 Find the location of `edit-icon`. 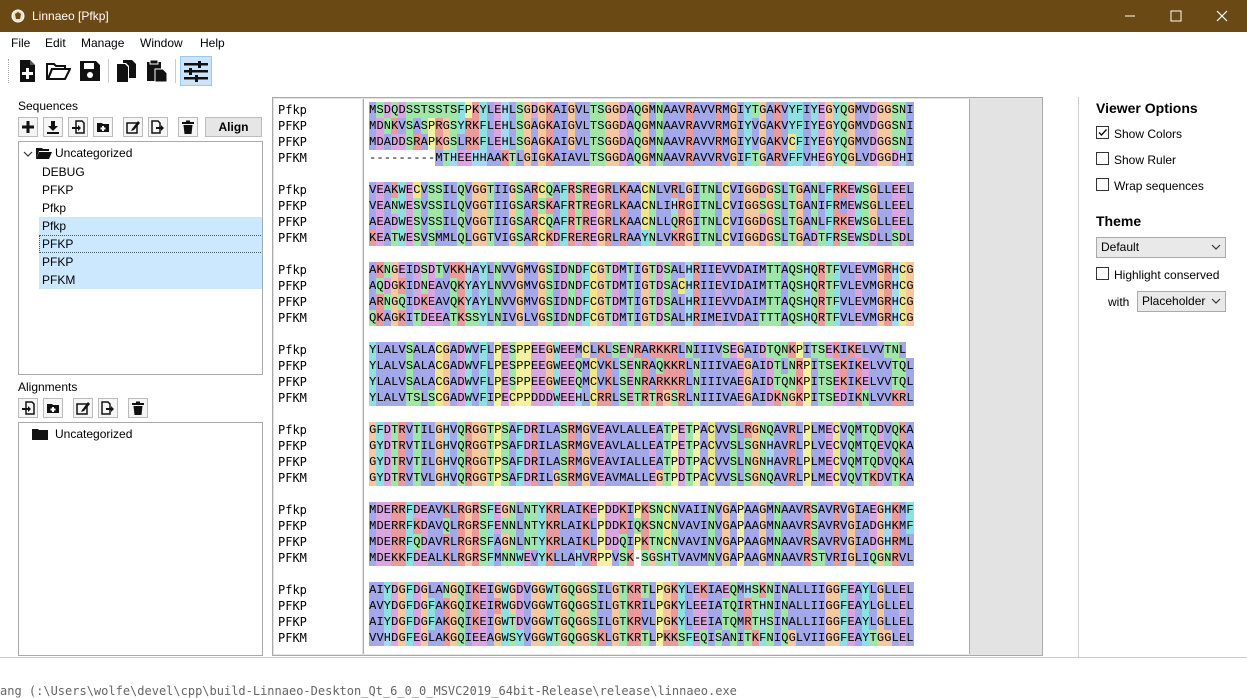

edit-icon is located at coordinates (133, 127).